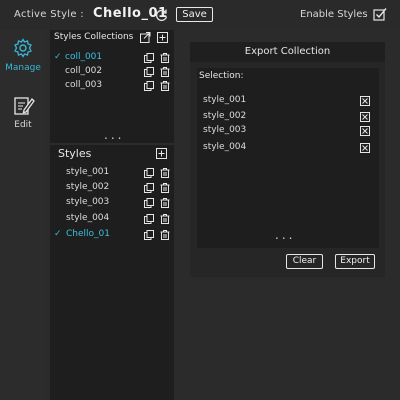 The height and width of the screenshot is (400, 400). Describe the element at coordinates (88, 187) in the screenshot. I see `style-item-label: style_002` at that location.